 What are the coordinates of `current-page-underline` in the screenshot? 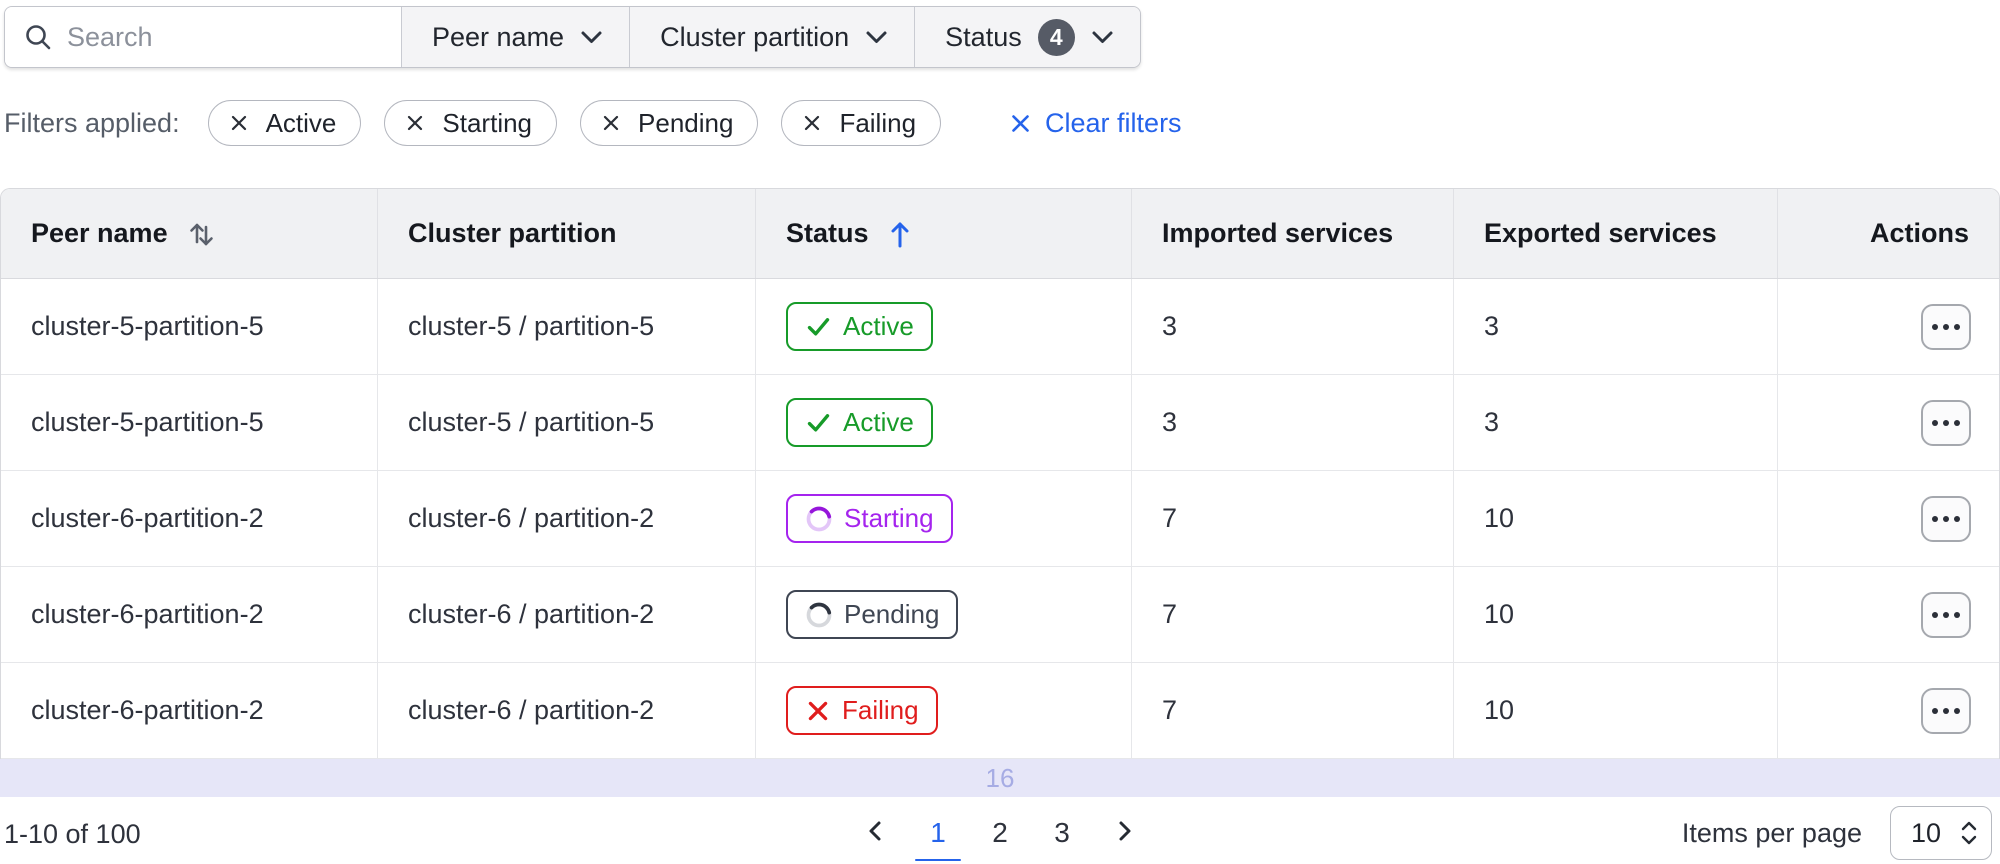 It's located at (938, 860).